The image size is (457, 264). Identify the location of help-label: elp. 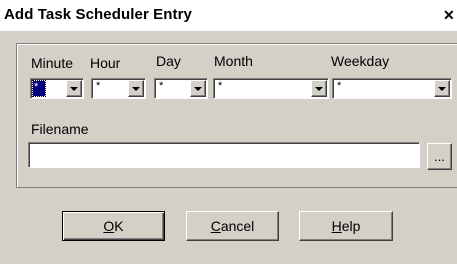
(351, 226).